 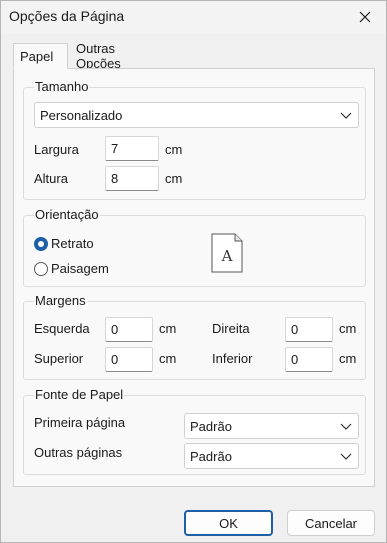 What do you see at coordinates (174, 178) in the screenshot?
I see `altura-unit: cm` at bounding box center [174, 178].